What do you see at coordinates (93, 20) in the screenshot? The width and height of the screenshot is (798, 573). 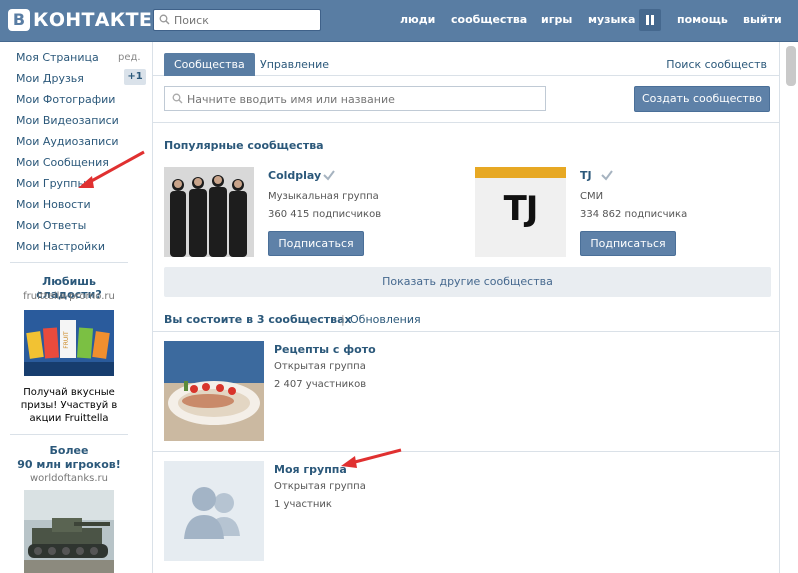 I see `logo-text: КОНТАКТЕ` at bounding box center [93, 20].